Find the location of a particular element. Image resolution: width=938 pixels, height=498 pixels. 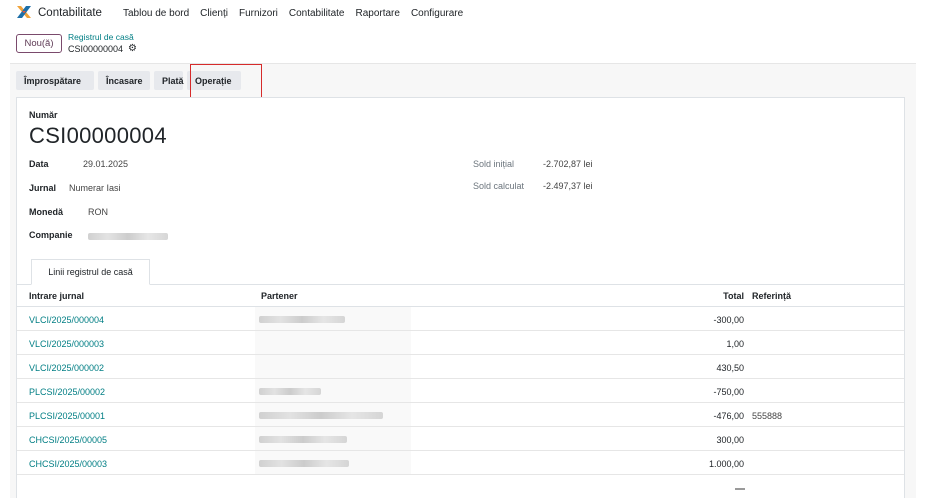

table-footer-mark is located at coordinates (740, 489).